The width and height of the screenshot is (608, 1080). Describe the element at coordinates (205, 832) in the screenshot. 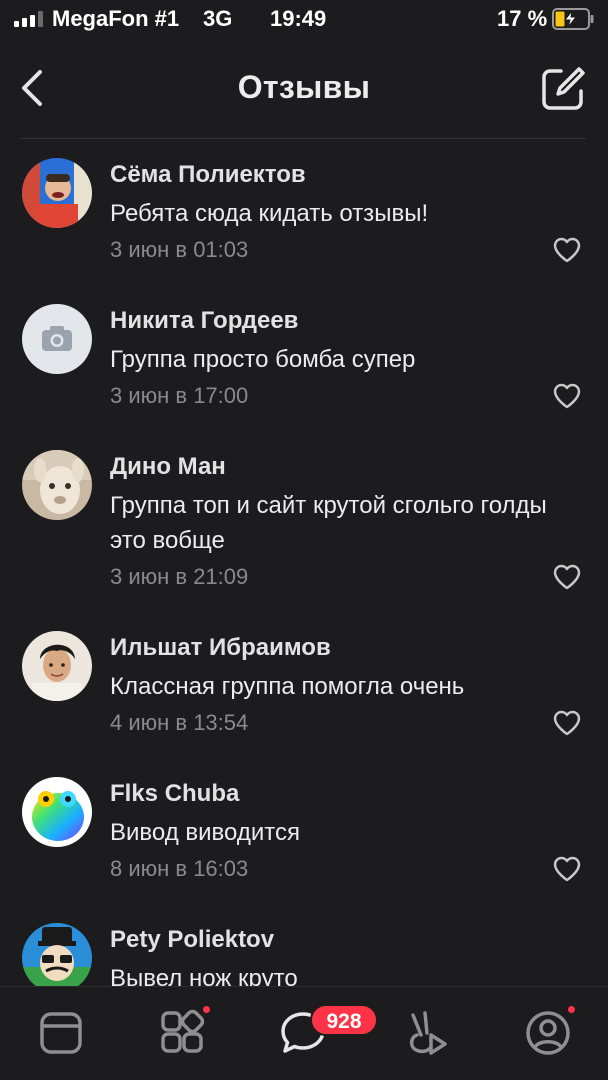

I see `review-text: Вивод виводится` at that location.